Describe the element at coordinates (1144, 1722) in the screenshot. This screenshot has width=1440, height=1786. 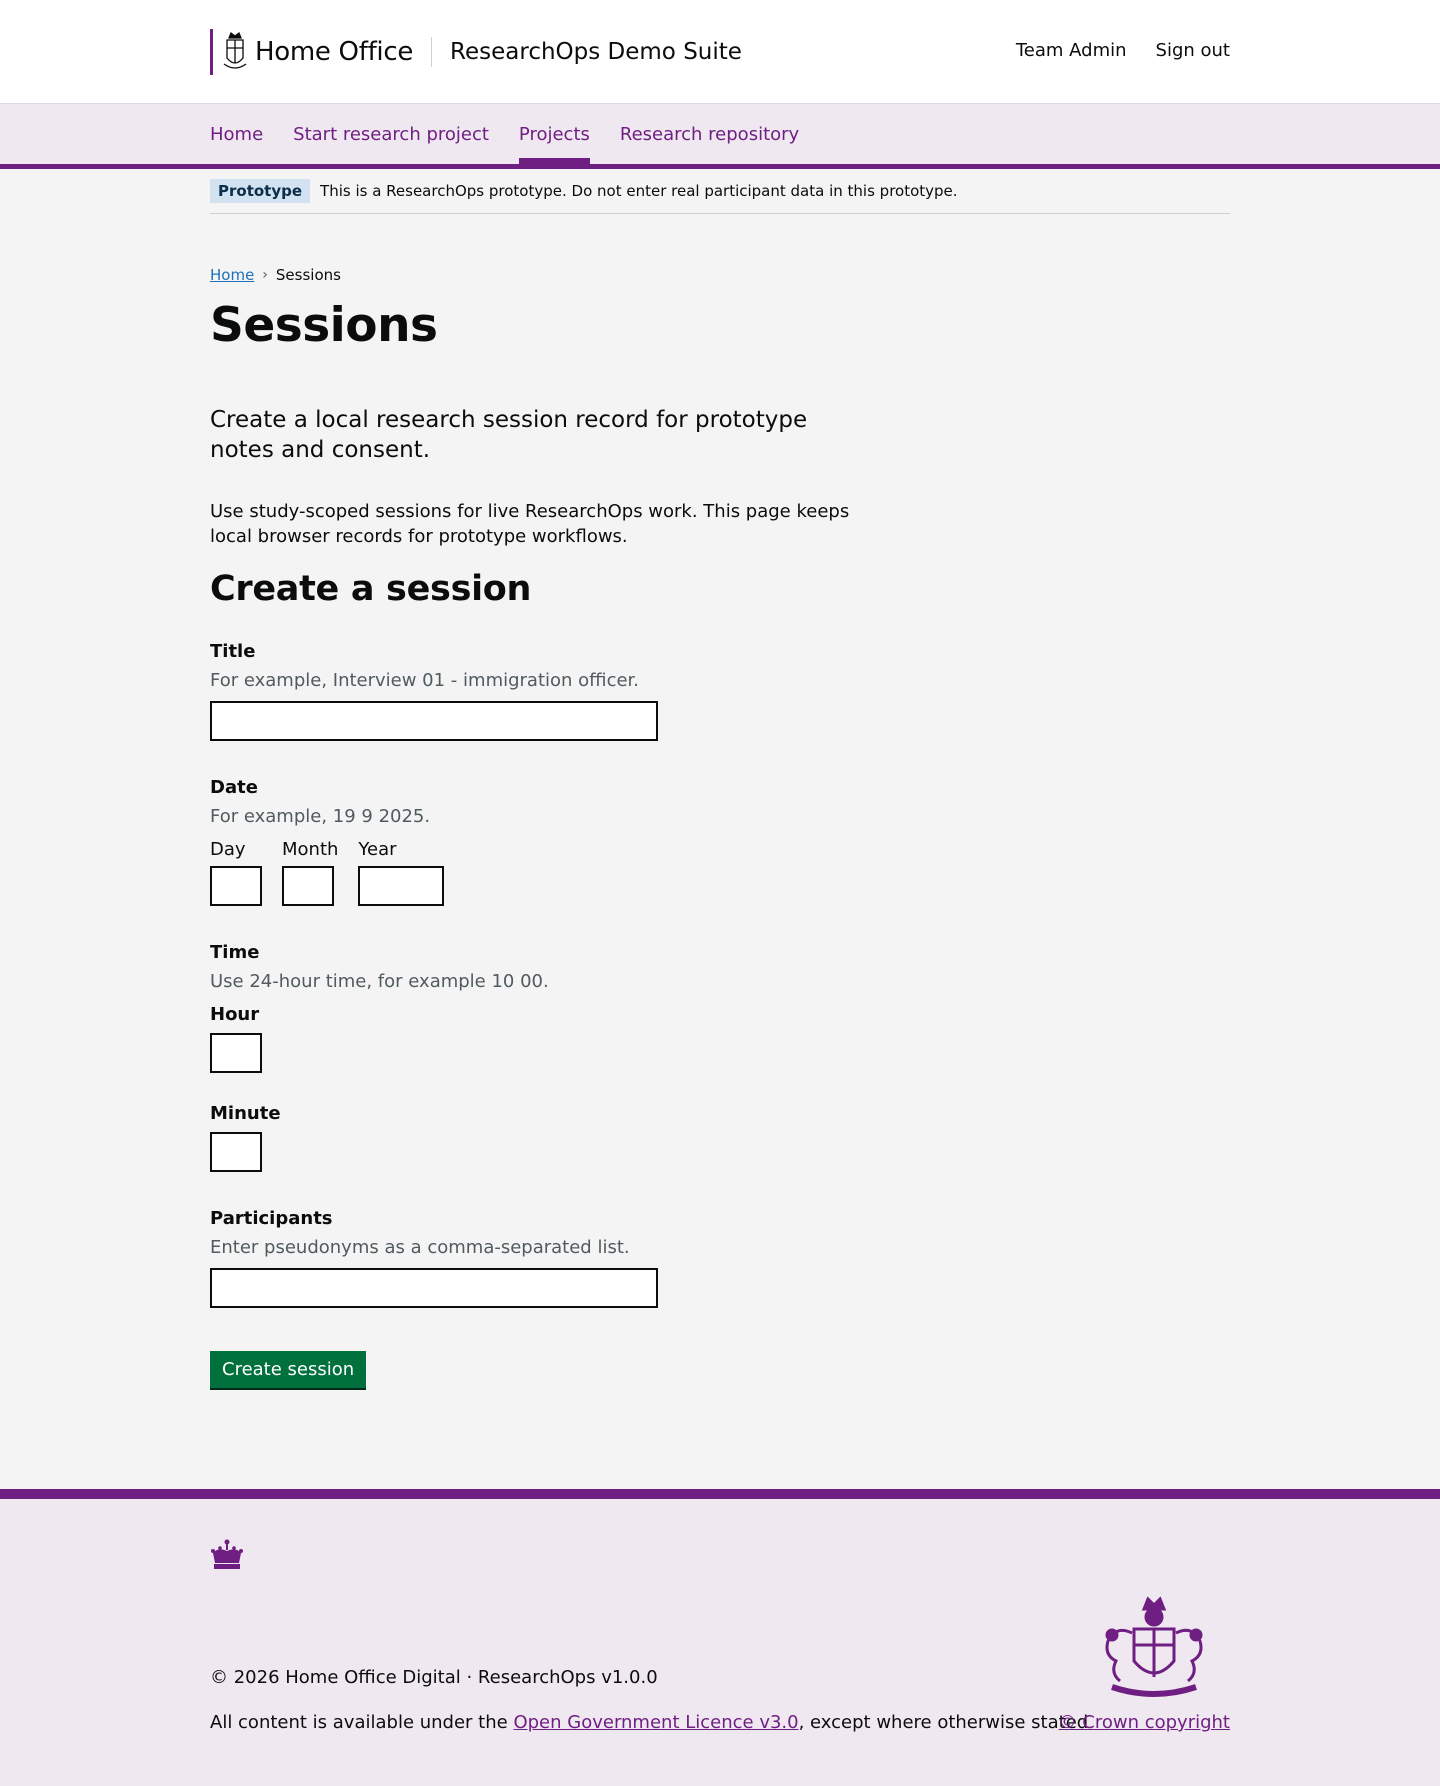
I see `crown-copyright-link: © Crown copyright` at that location.